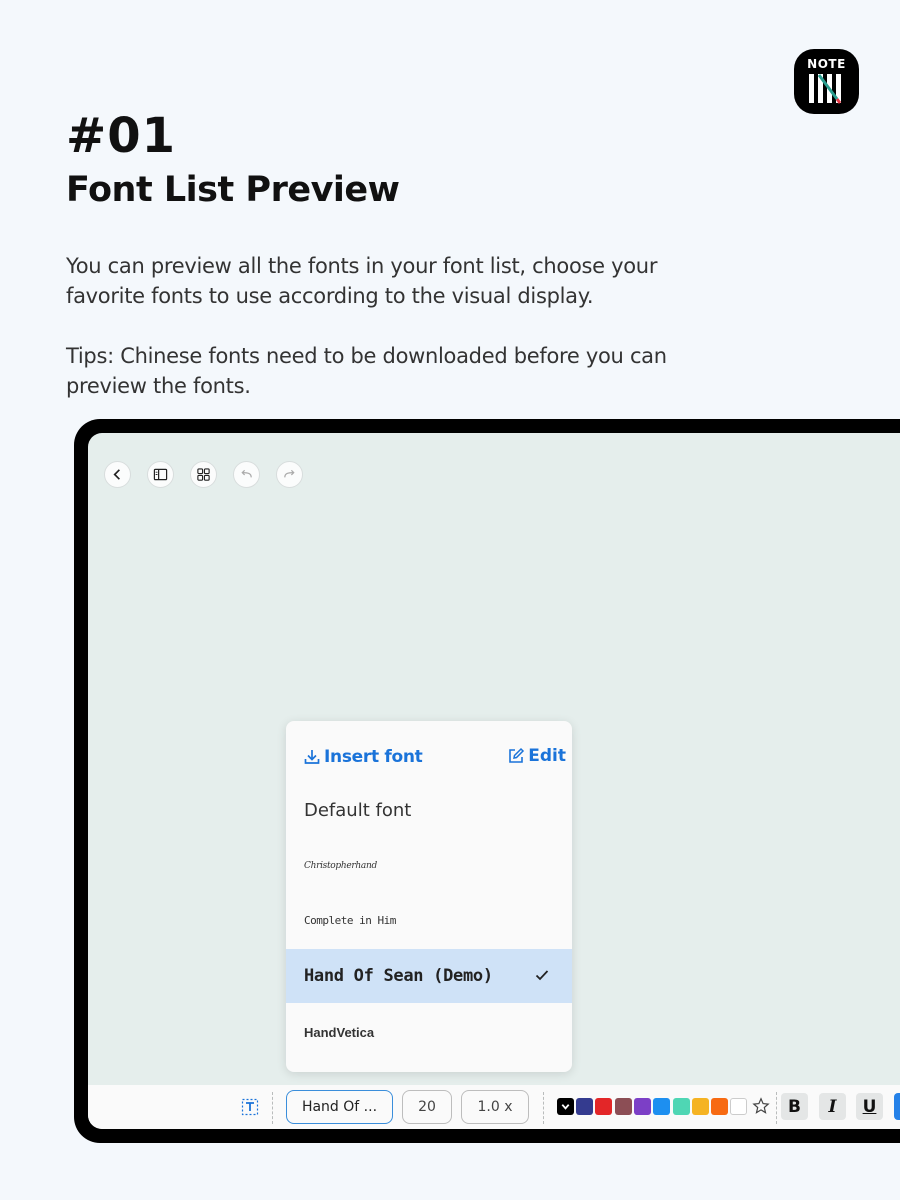 This screenshot has width=900, height=1200. Describe the element at coordinates (832, 1106) in the screenshot. I see `italic-button: I` at that location.